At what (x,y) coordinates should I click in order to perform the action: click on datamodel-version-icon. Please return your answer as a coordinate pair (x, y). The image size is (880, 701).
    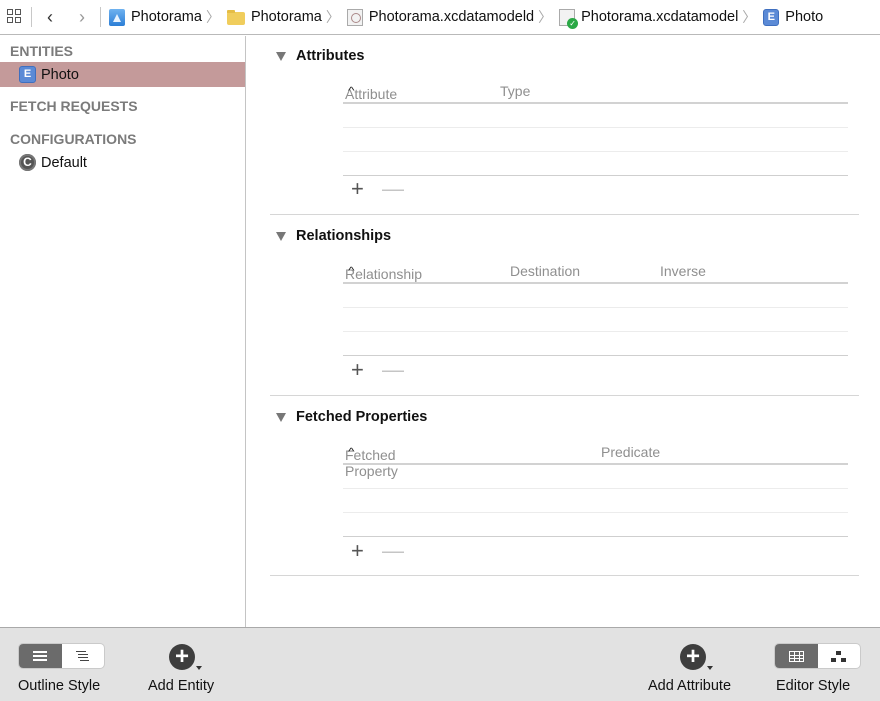
    Looking at the image, I should click on (569, 18).